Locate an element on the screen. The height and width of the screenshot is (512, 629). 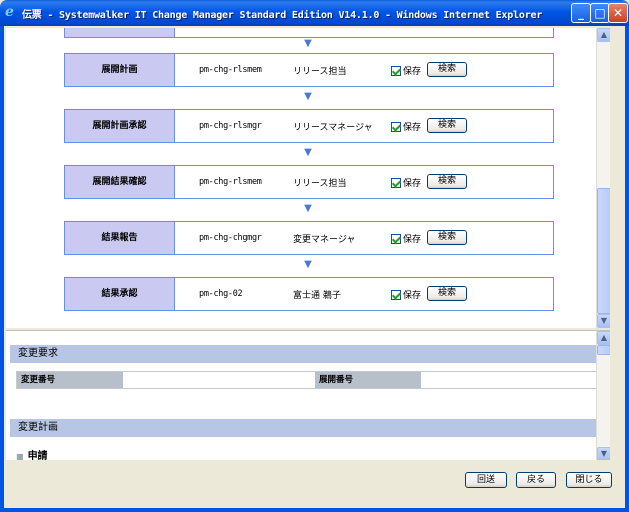
workflow-step: 結果報告 pm-chg-chgmgr 変更マネージャ 保存 検索 is located at coordinates (309, 238).